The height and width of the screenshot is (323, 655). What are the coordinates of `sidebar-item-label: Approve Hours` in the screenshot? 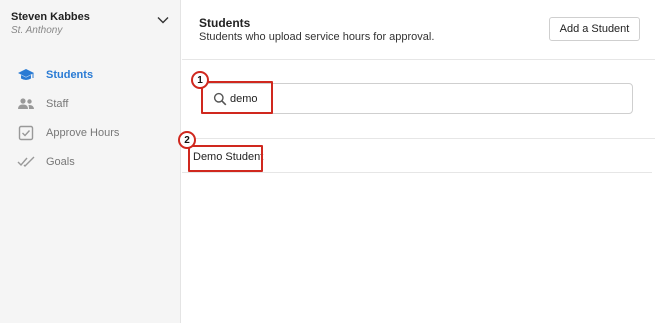 It's located at (83, 132).